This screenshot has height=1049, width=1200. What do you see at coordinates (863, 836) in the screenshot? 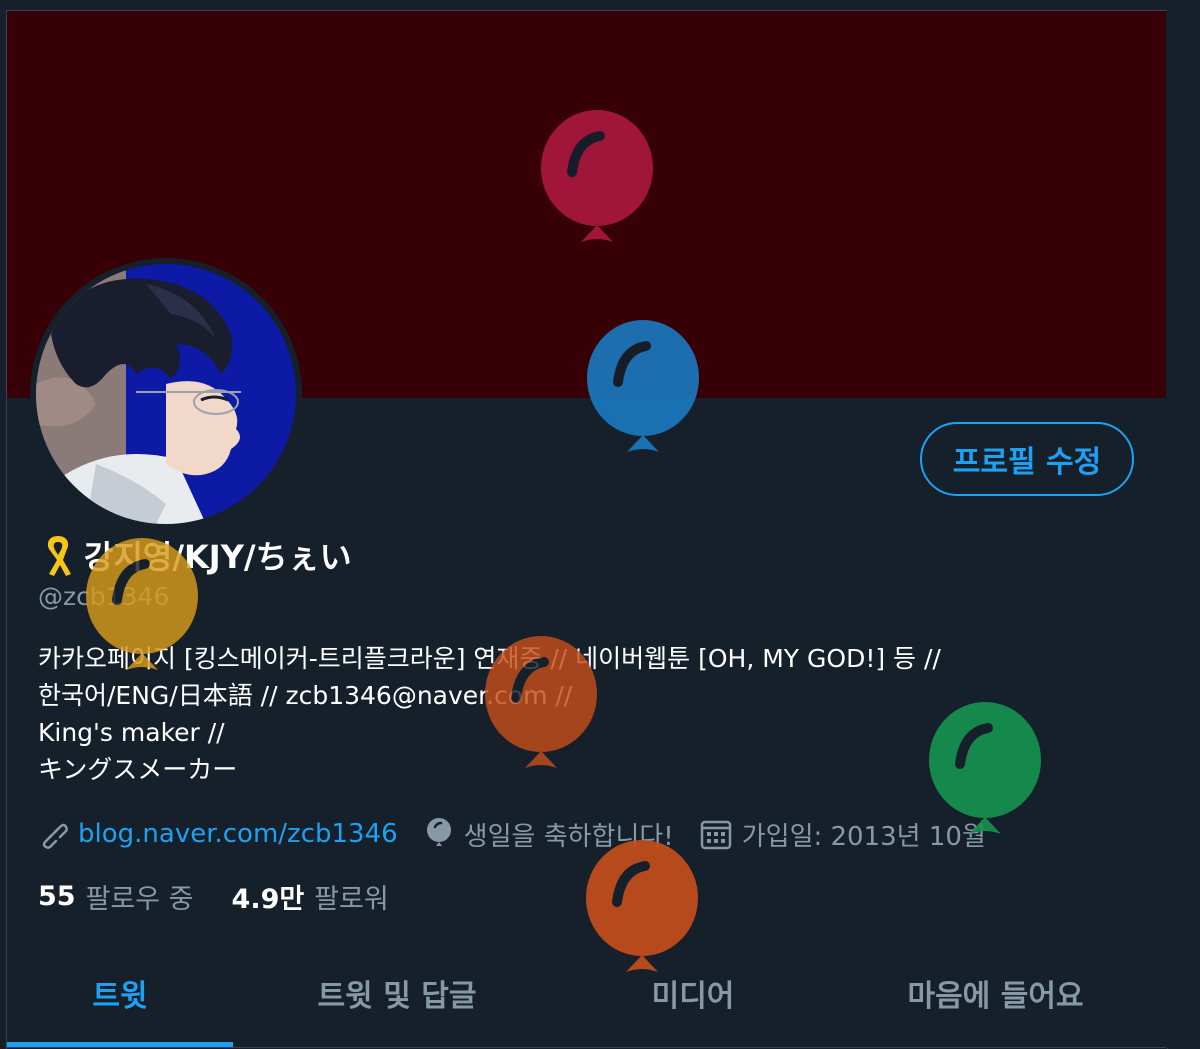
I see `joined-text: 가입일: 2013년 10월` at bounding box center [863, 836].